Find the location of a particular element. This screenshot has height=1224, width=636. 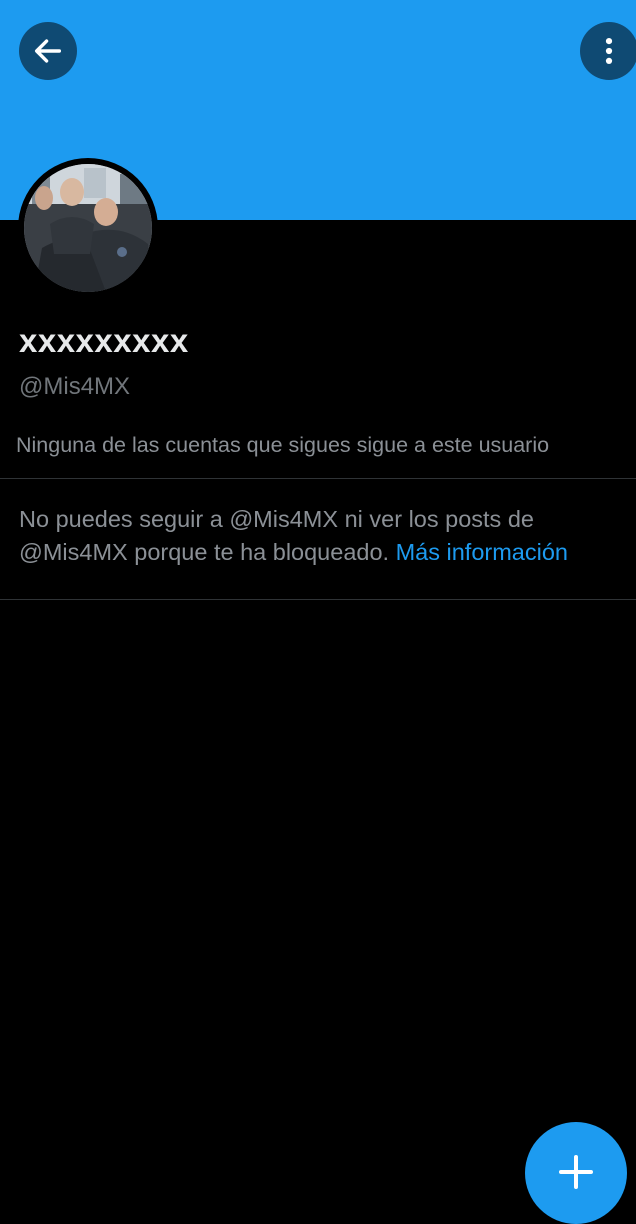

arrow-left-icon is located at coordinates (48, 51).